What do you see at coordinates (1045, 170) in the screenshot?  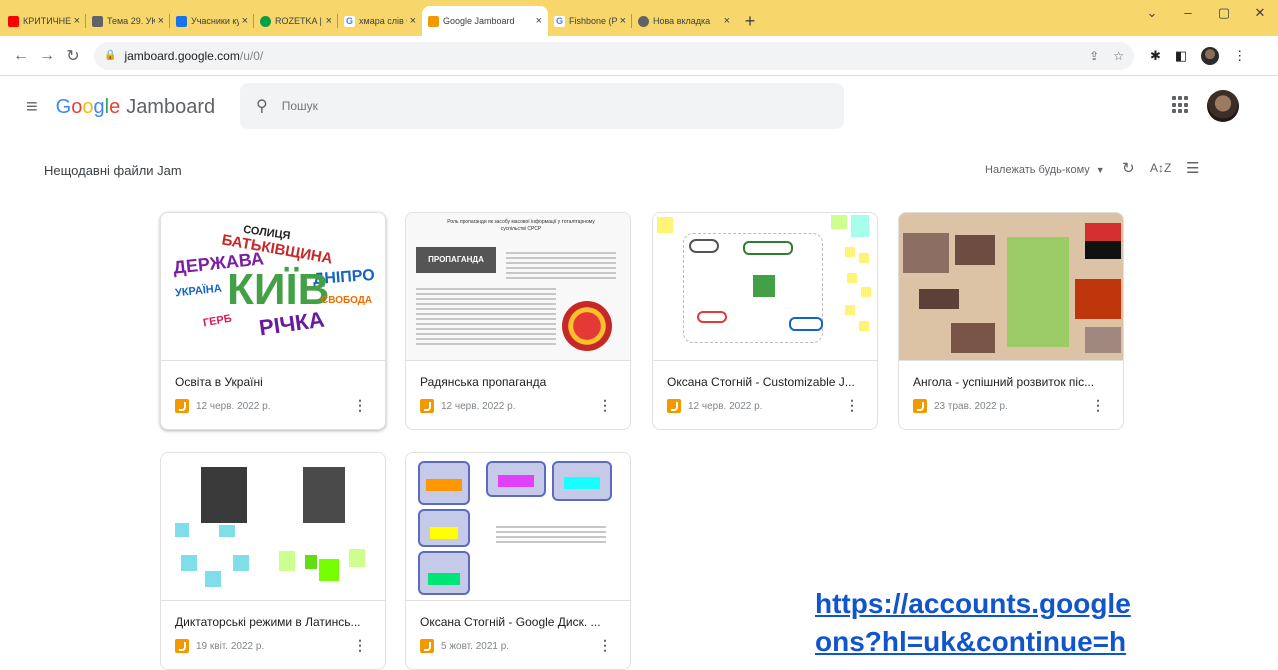 I see `owner-filter-dropdown: Належать будь-кому ▼` at bounding box center [1045, 170].